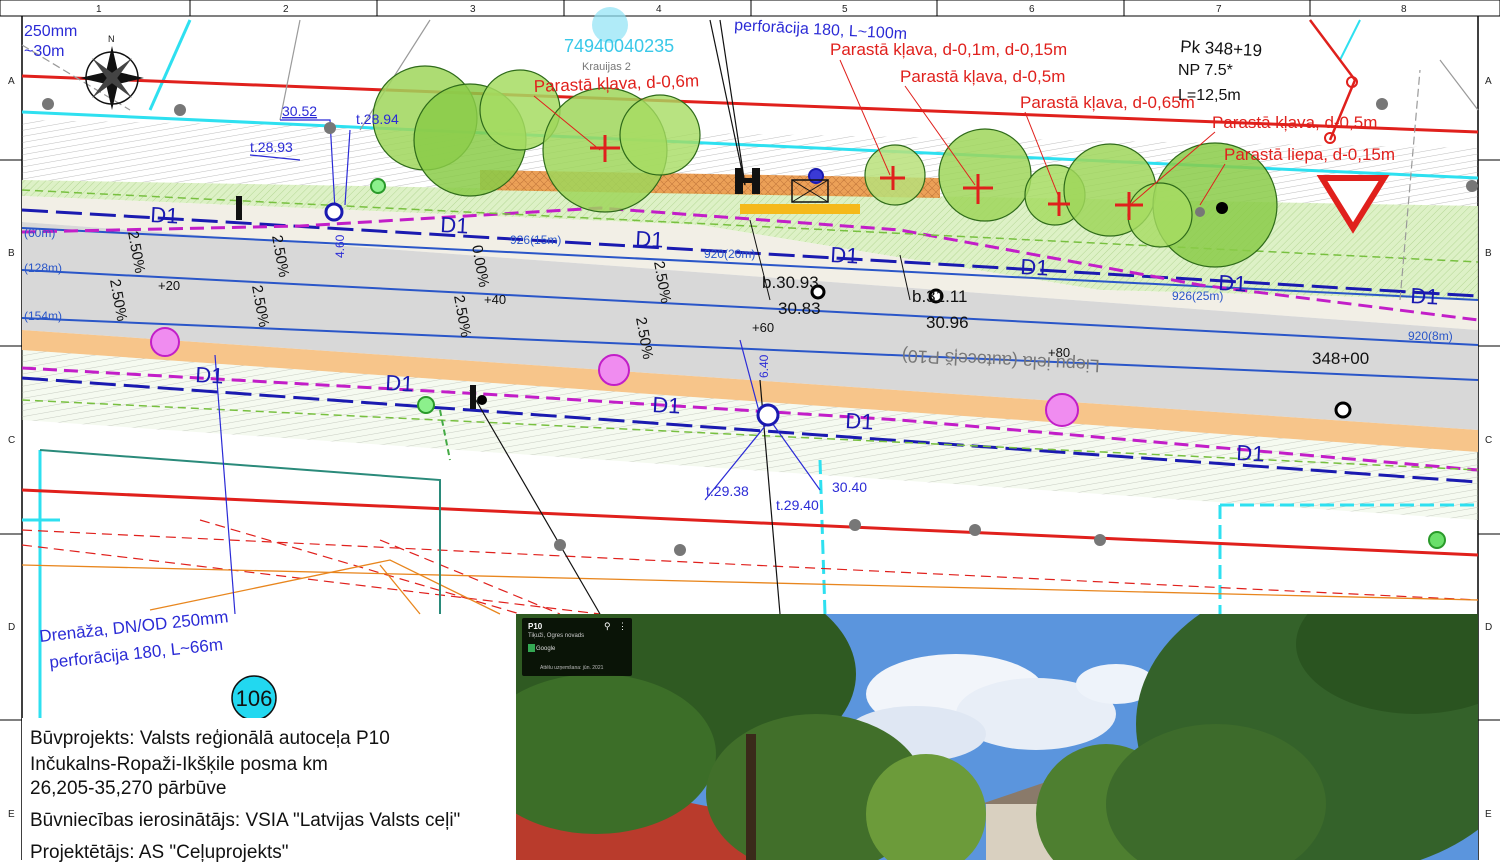 This screenshot has height=864, width=1500. I want to click on col-label: 2, so click(286, 9).